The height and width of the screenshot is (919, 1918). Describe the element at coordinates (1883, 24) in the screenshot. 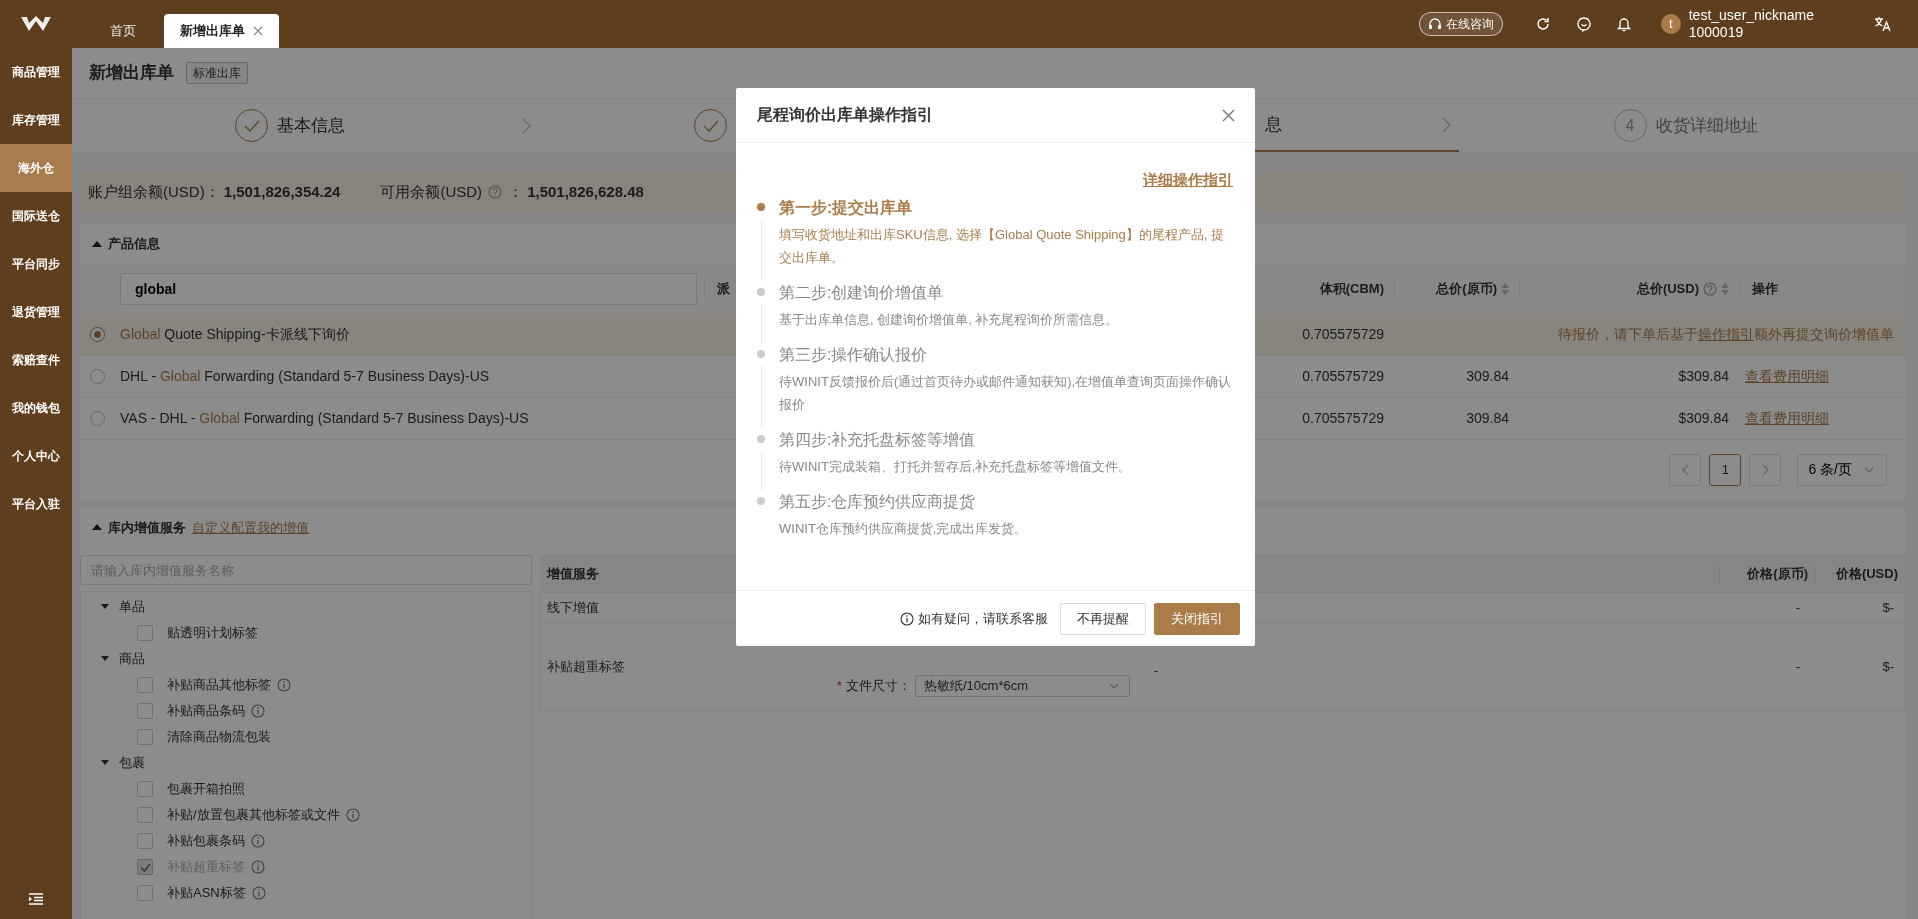

I see `translate-icon` at that location.